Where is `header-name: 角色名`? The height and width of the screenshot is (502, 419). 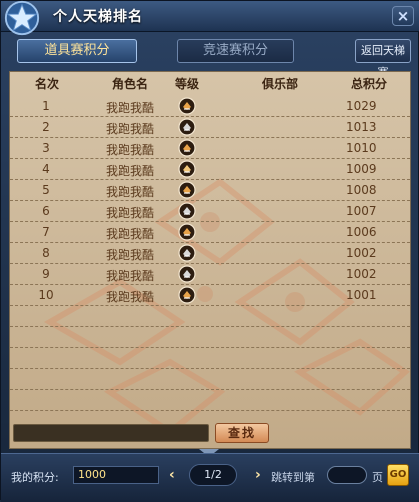 header-name: 角色名 is located at coordinates (129, 84).